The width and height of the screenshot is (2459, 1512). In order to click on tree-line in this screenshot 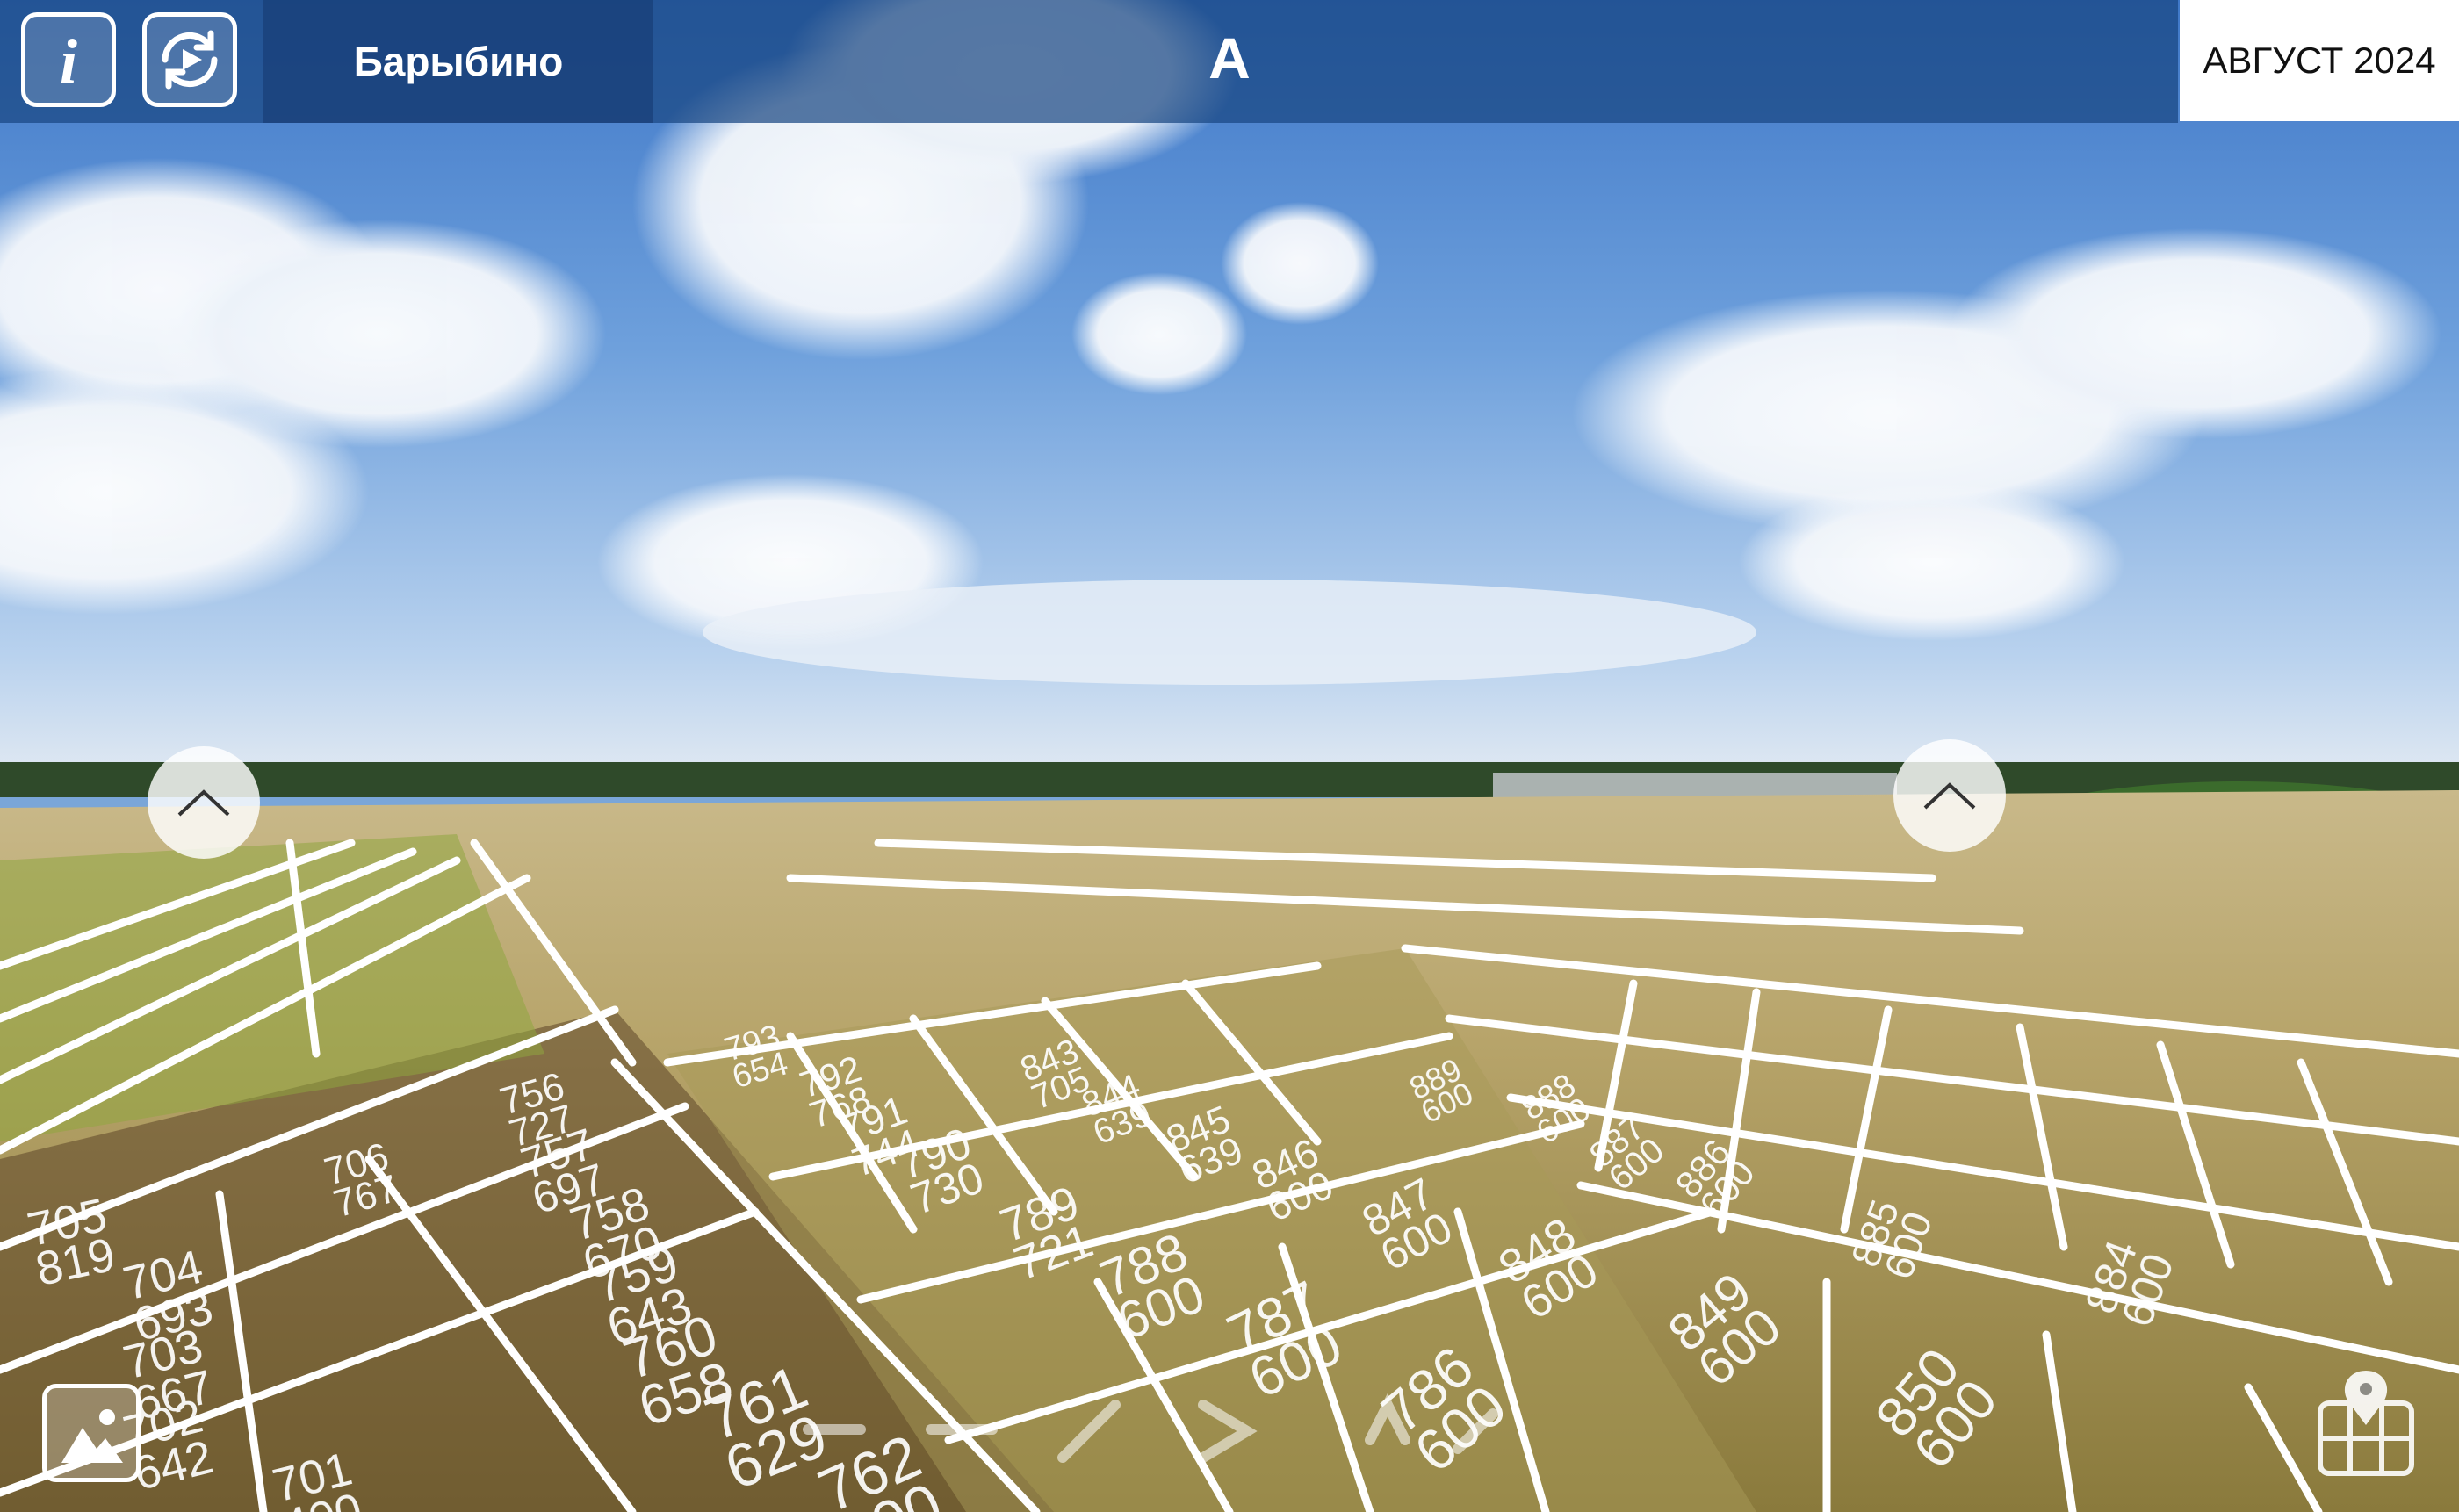, I will do `click(1229, 779)`.